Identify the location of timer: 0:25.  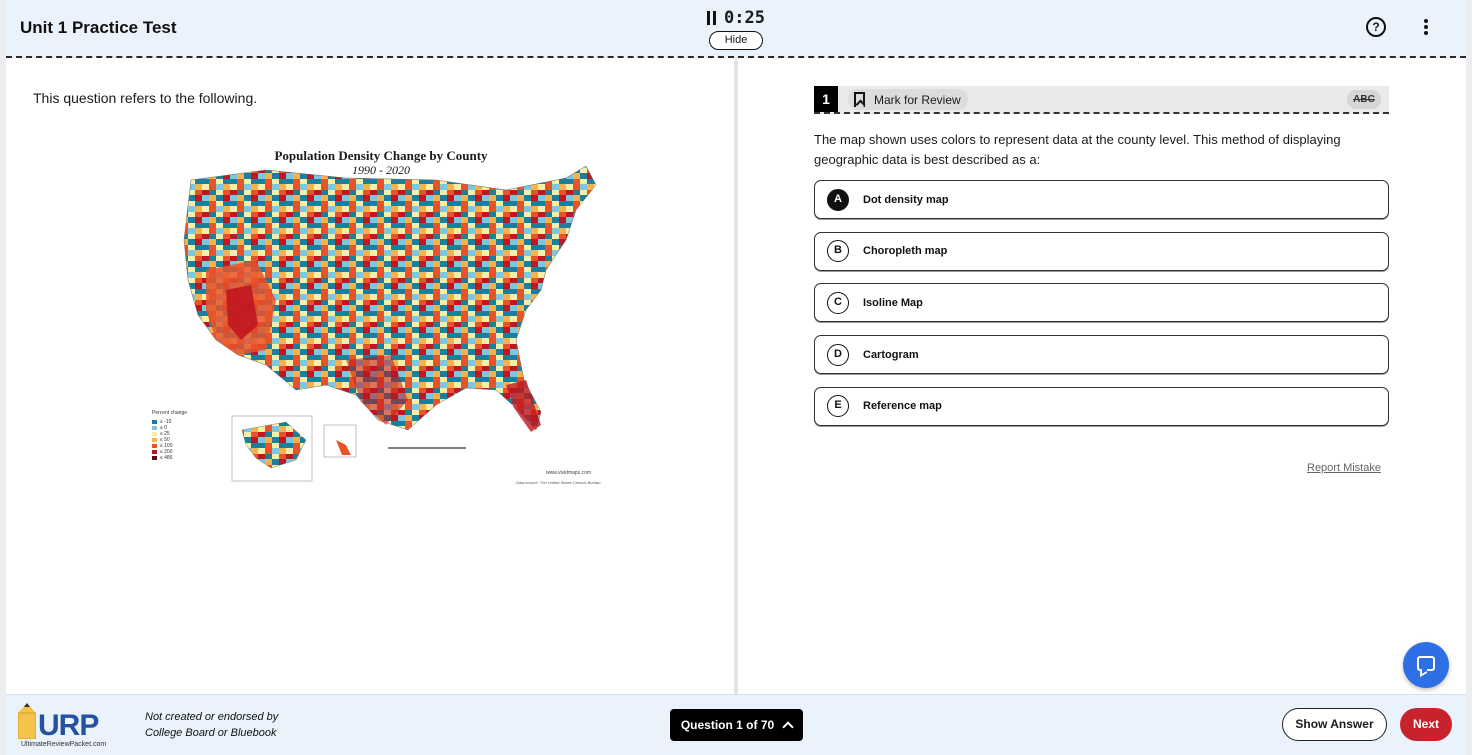
(736, 18).